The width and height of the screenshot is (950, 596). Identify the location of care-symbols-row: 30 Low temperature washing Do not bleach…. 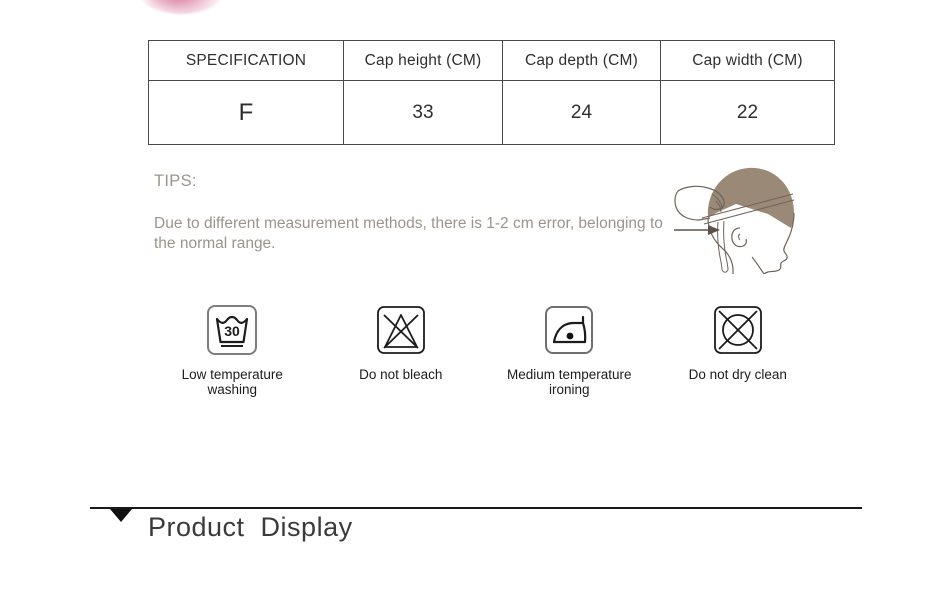
(485, 349).